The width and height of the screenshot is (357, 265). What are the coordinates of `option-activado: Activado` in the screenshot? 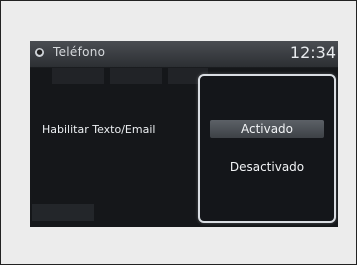 It's located at (267, 129).